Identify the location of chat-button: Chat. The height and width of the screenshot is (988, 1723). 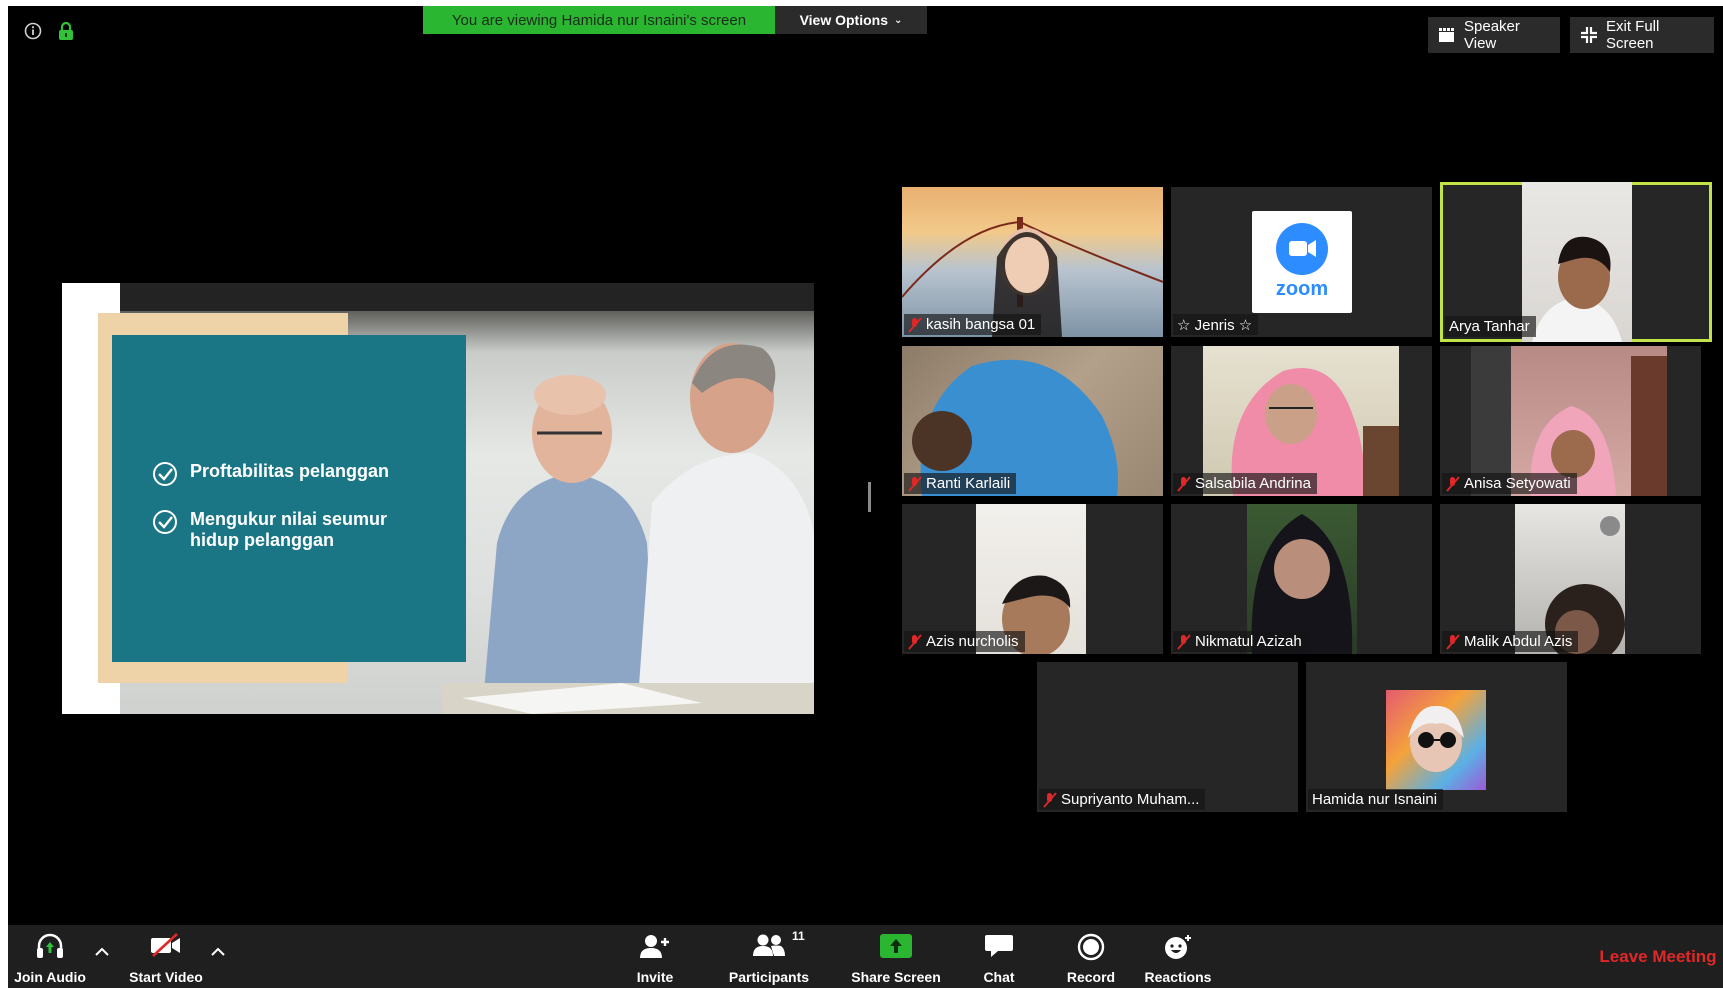
(999, 956).